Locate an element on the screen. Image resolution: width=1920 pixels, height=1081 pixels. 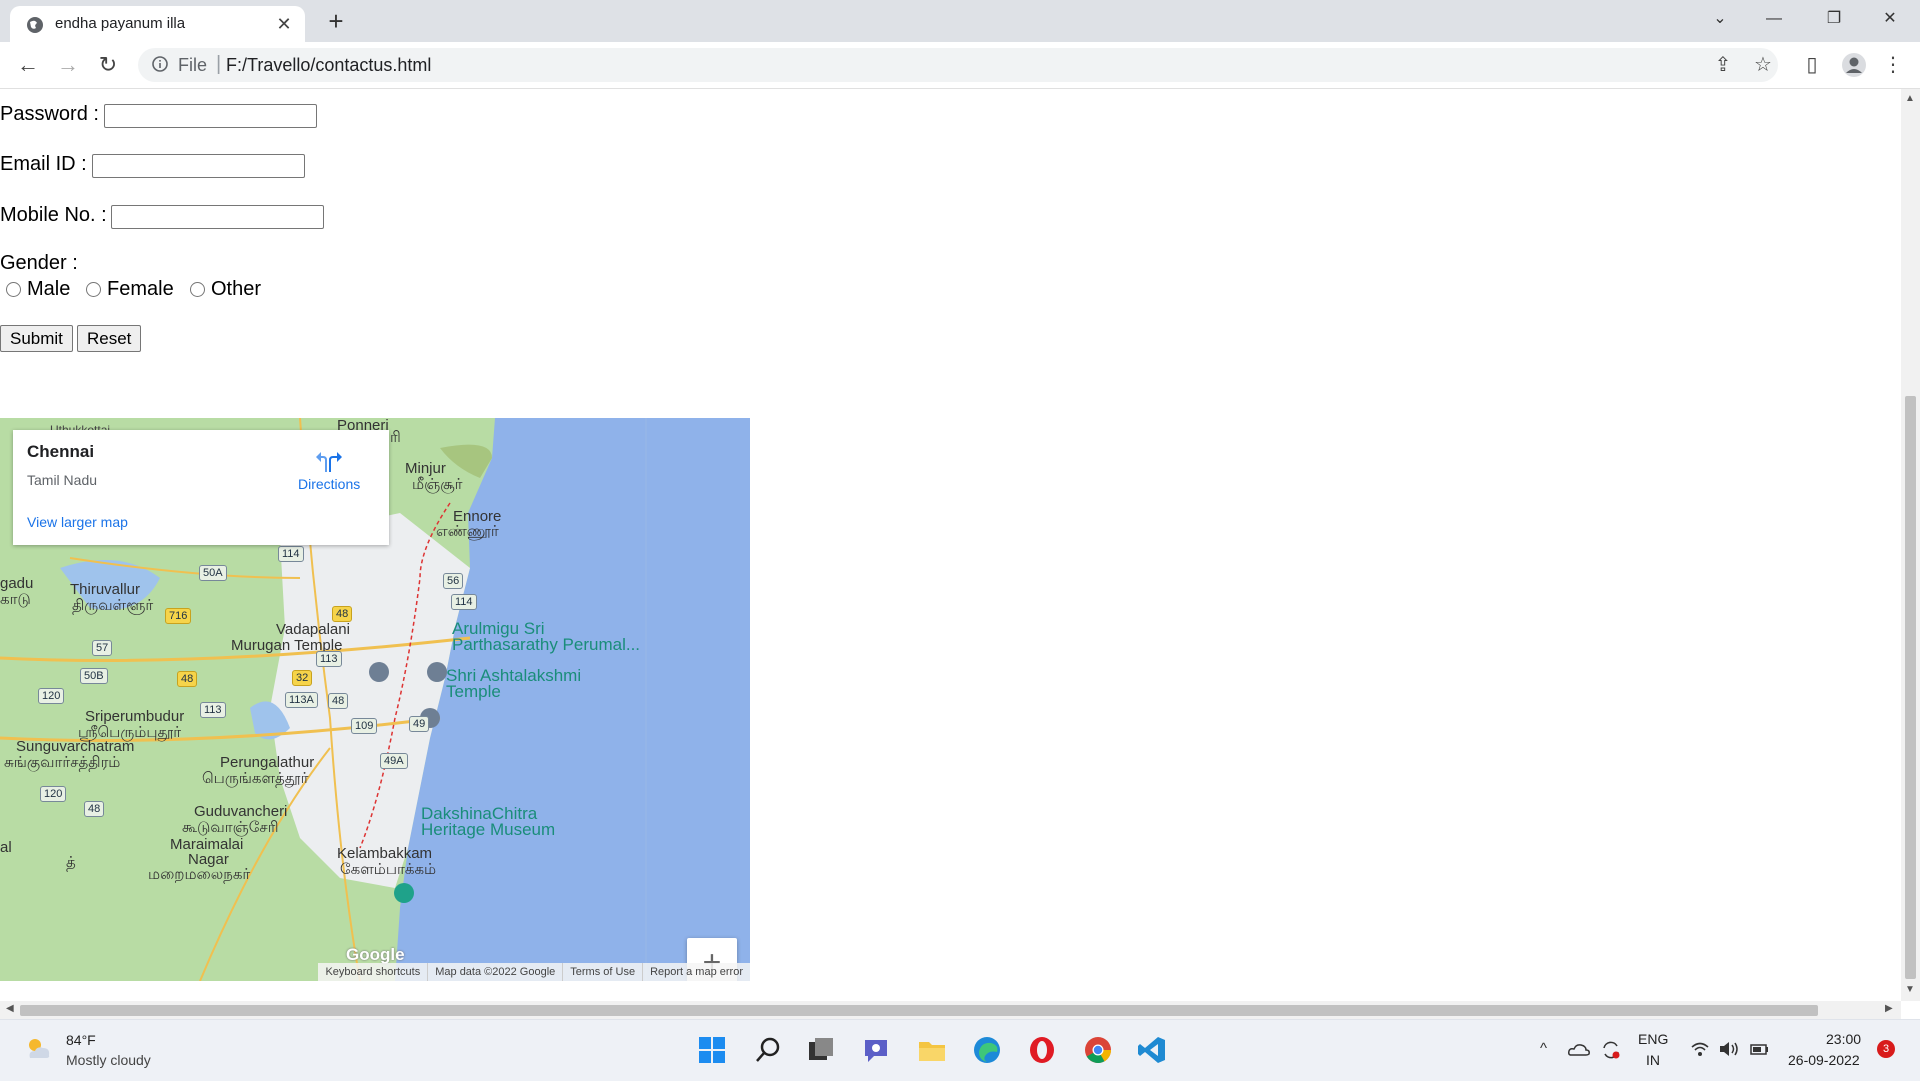
windows-start-icon is located at coordinates (712, 1050).